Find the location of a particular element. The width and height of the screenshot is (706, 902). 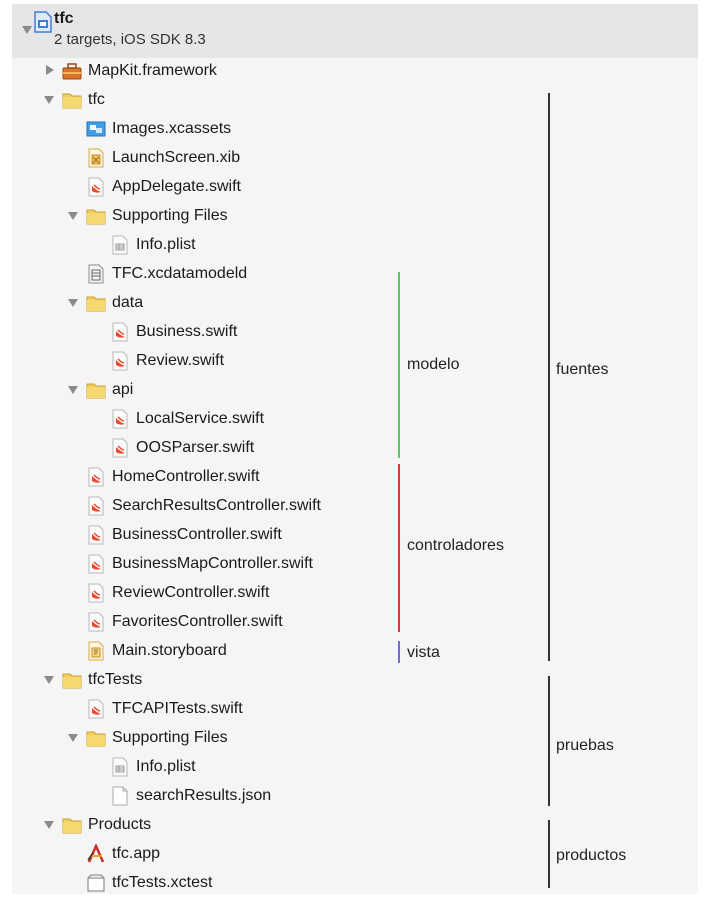

data-model-icon is located at coordinates (96, 274).